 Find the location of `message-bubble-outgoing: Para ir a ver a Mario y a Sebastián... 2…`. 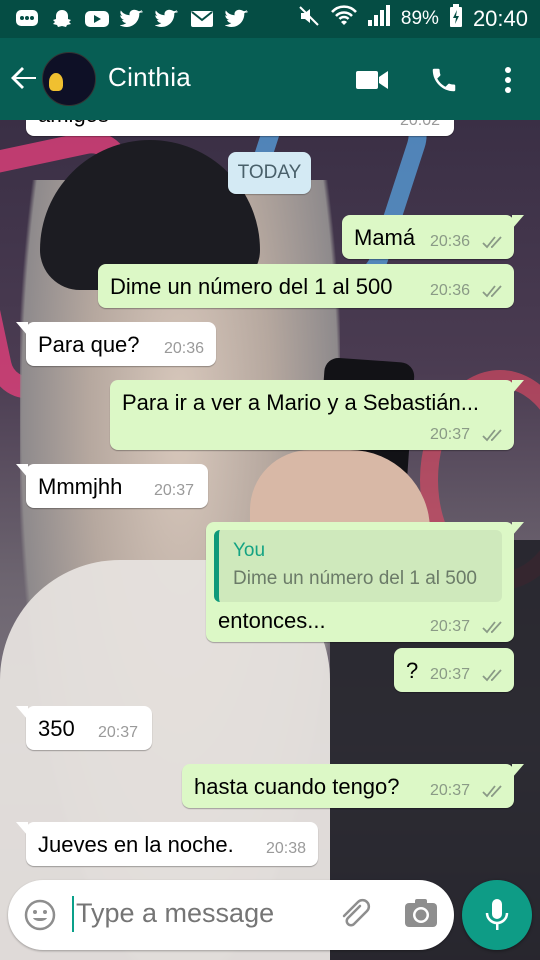

message-bubble-outgoing: Para ir a ver a Mario y a Sebastián... 2… is located at coordinates (317, 415).